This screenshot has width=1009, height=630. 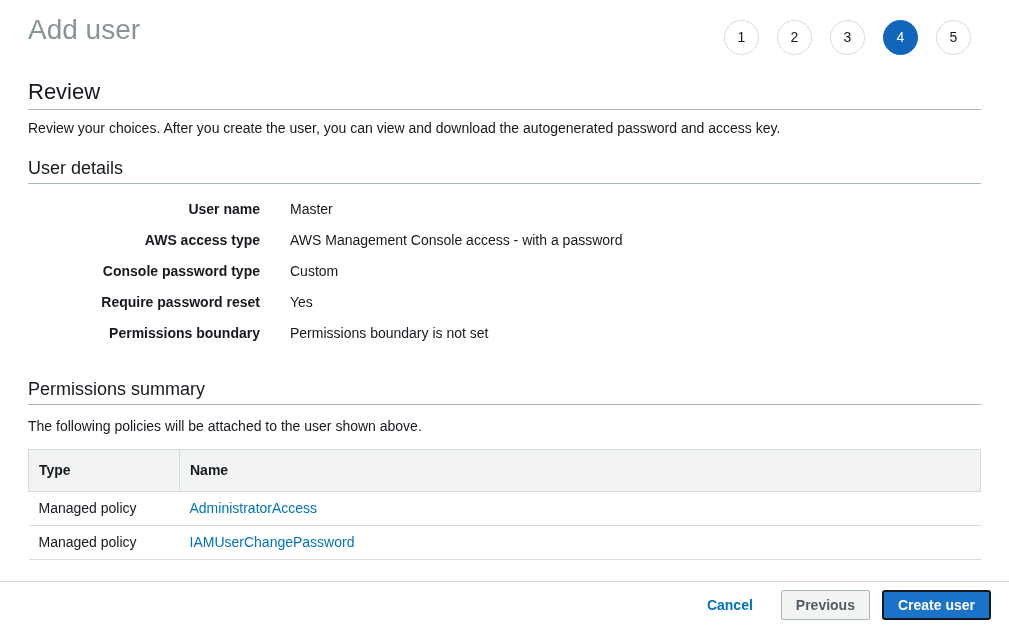 I want to click on column-header: Type, so click(x=104, y=470).